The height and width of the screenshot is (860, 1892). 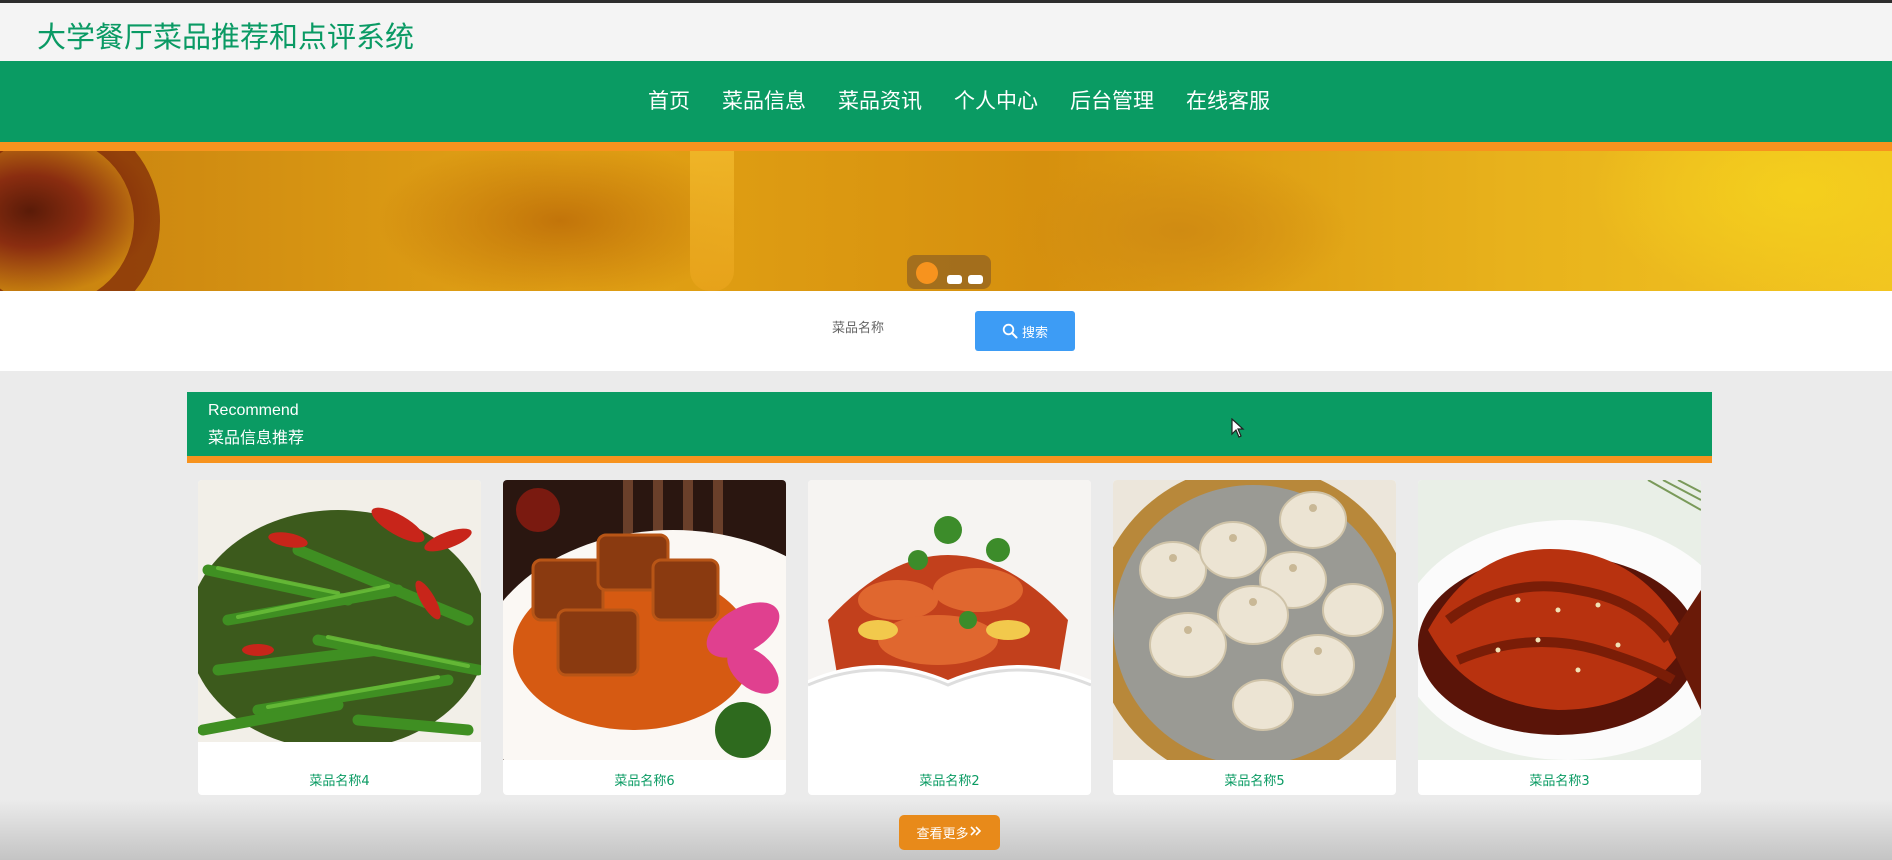 What do you see at coordinates (946, 146) in the screenshot?
I see `nav-accent-stripe` at bounding box center [946, 146].